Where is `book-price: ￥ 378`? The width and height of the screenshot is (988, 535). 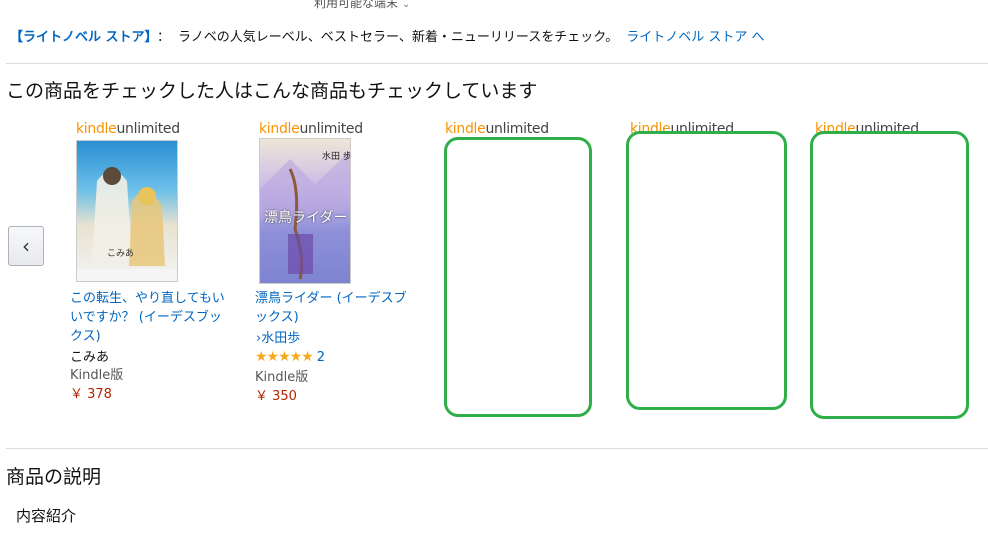
book-price: ￥ 378 is located at coordinates (91, 394).